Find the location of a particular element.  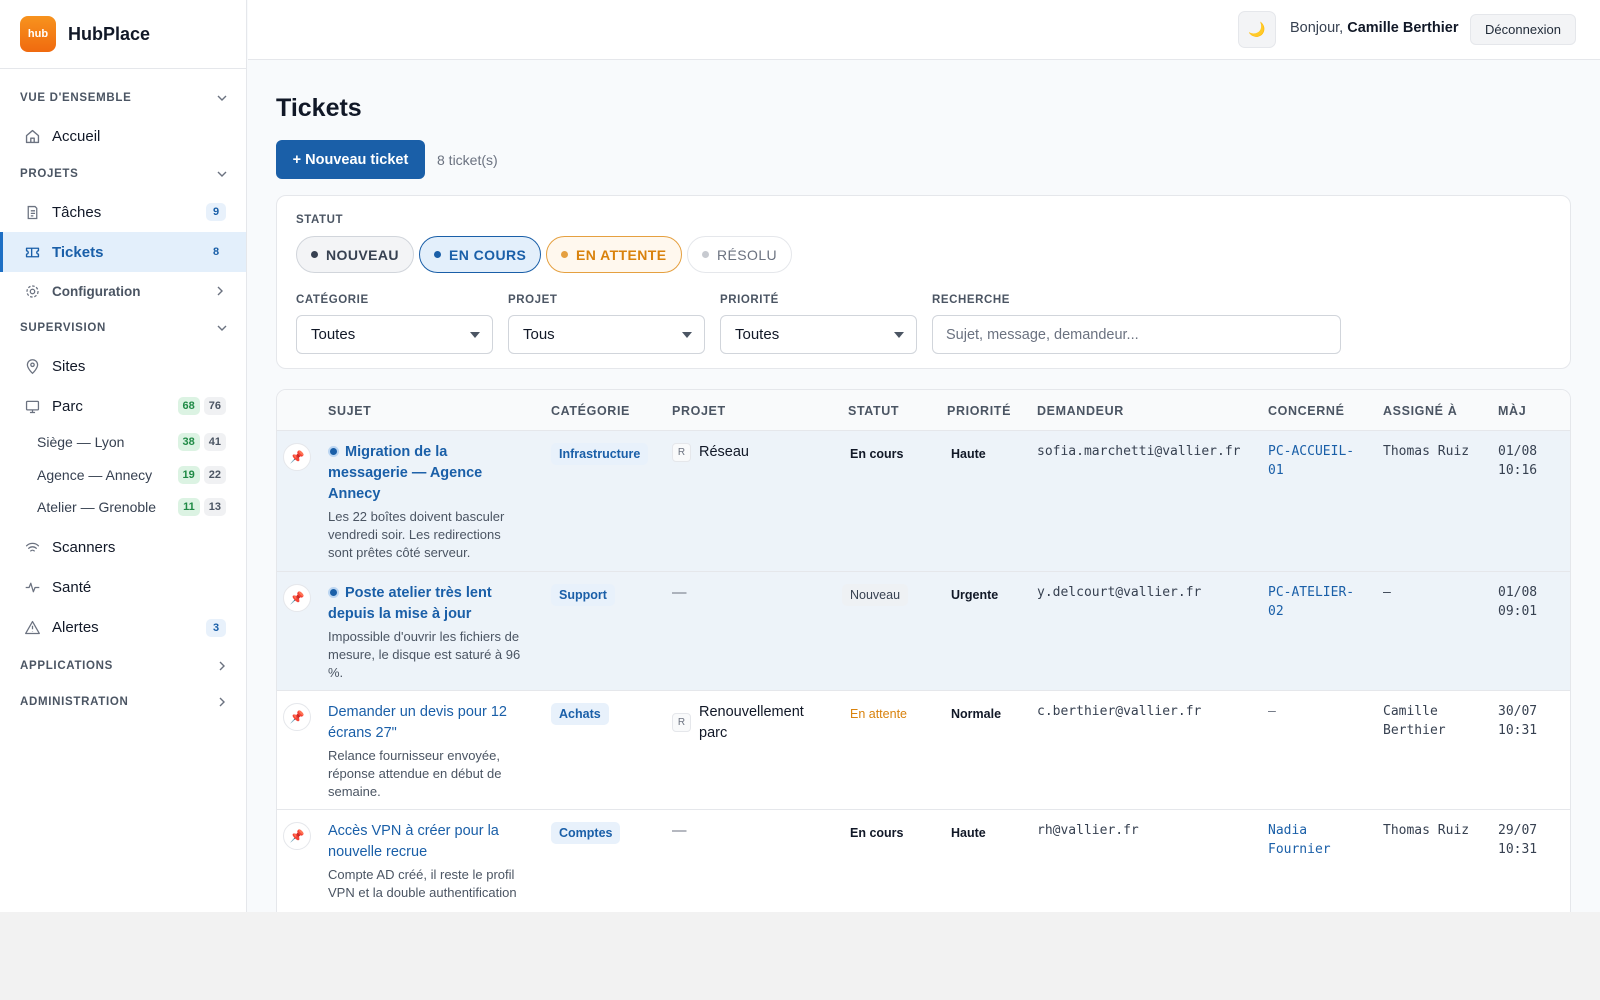

sidebar-item-sites: Sites is located at coordinates (123, 366).